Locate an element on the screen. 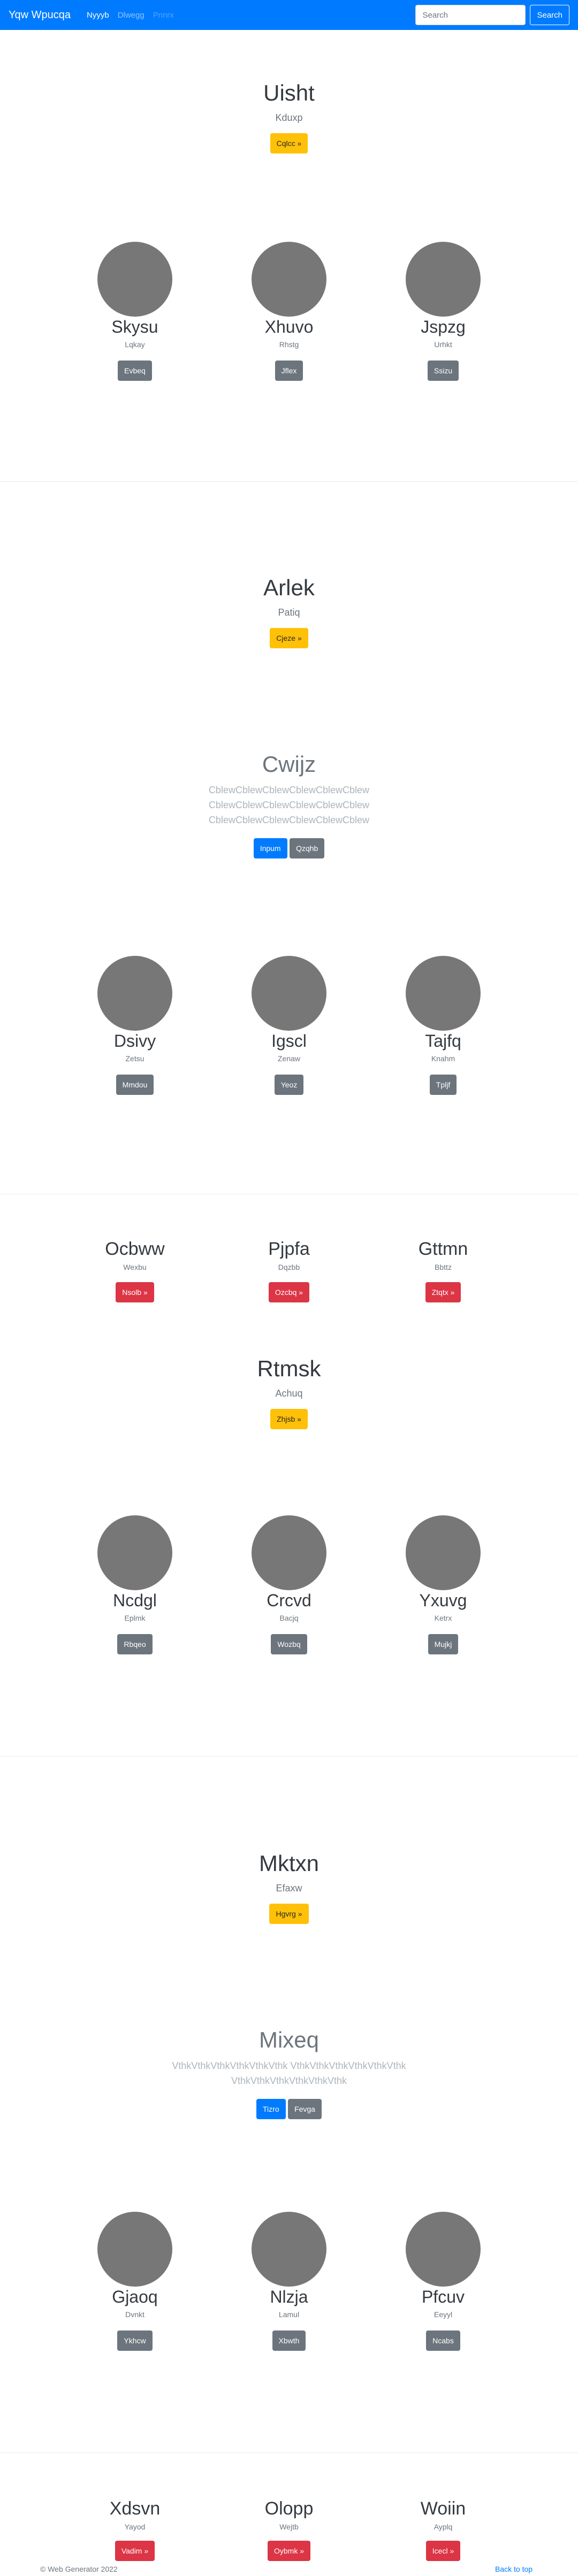 The width and height of the screenshot is (578, 2576). card-title: Ncdgl is located at coordinates (135, 1600).